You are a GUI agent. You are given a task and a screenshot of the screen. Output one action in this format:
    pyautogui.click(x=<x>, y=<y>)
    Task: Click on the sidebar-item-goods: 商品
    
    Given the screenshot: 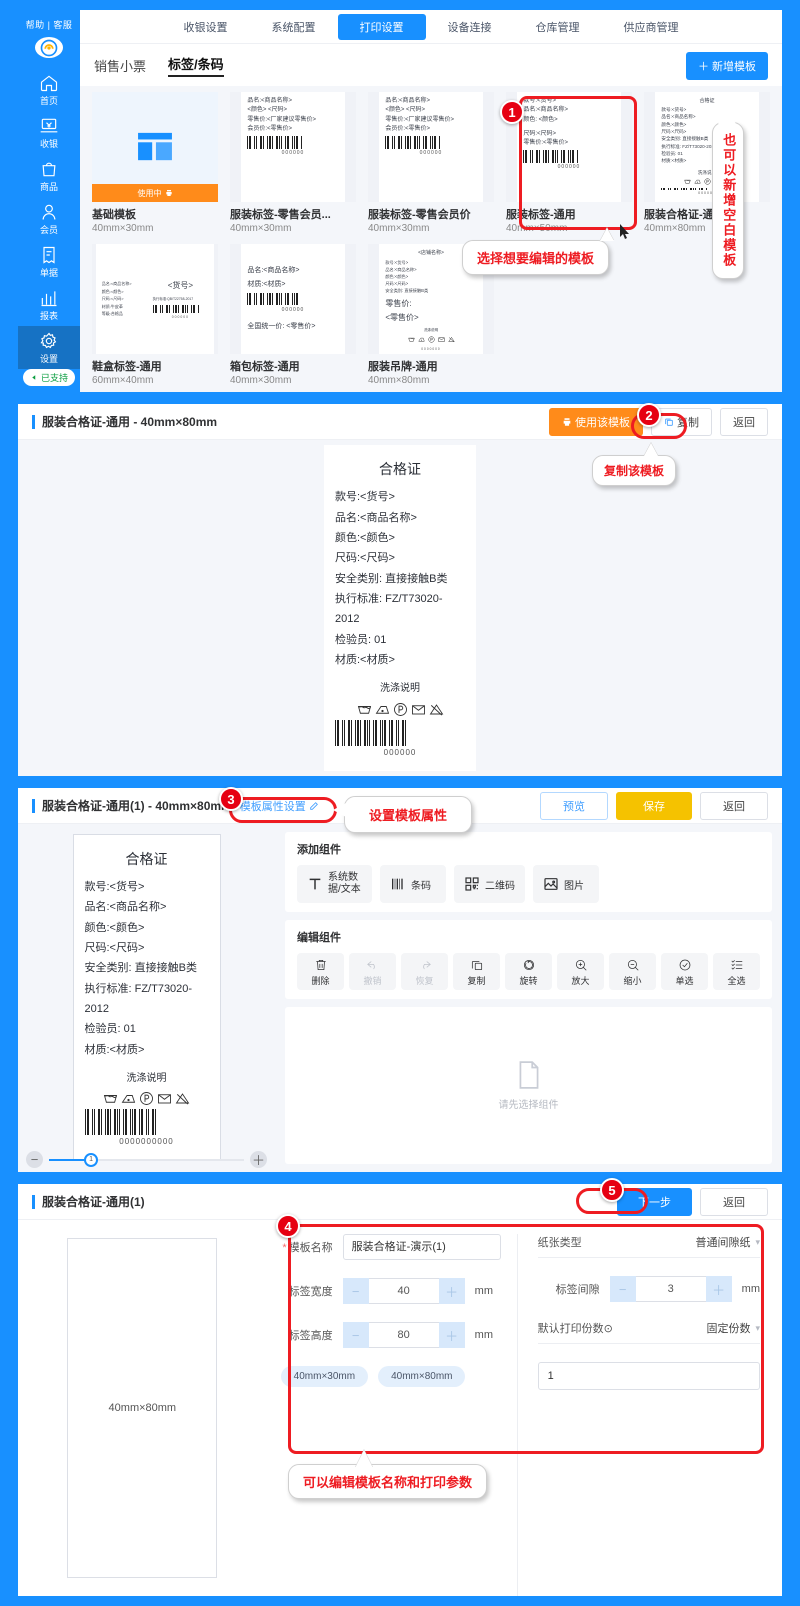 What is the action you would take?
    pyautogui.click(x=49, y=175)
    